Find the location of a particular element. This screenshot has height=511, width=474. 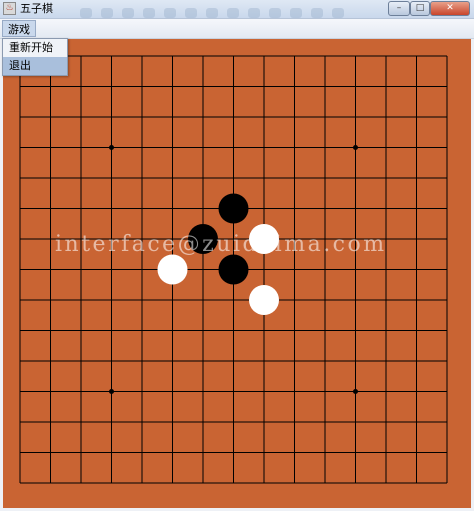

menu-bar: 游戏 is located at coordinates (237, 29).